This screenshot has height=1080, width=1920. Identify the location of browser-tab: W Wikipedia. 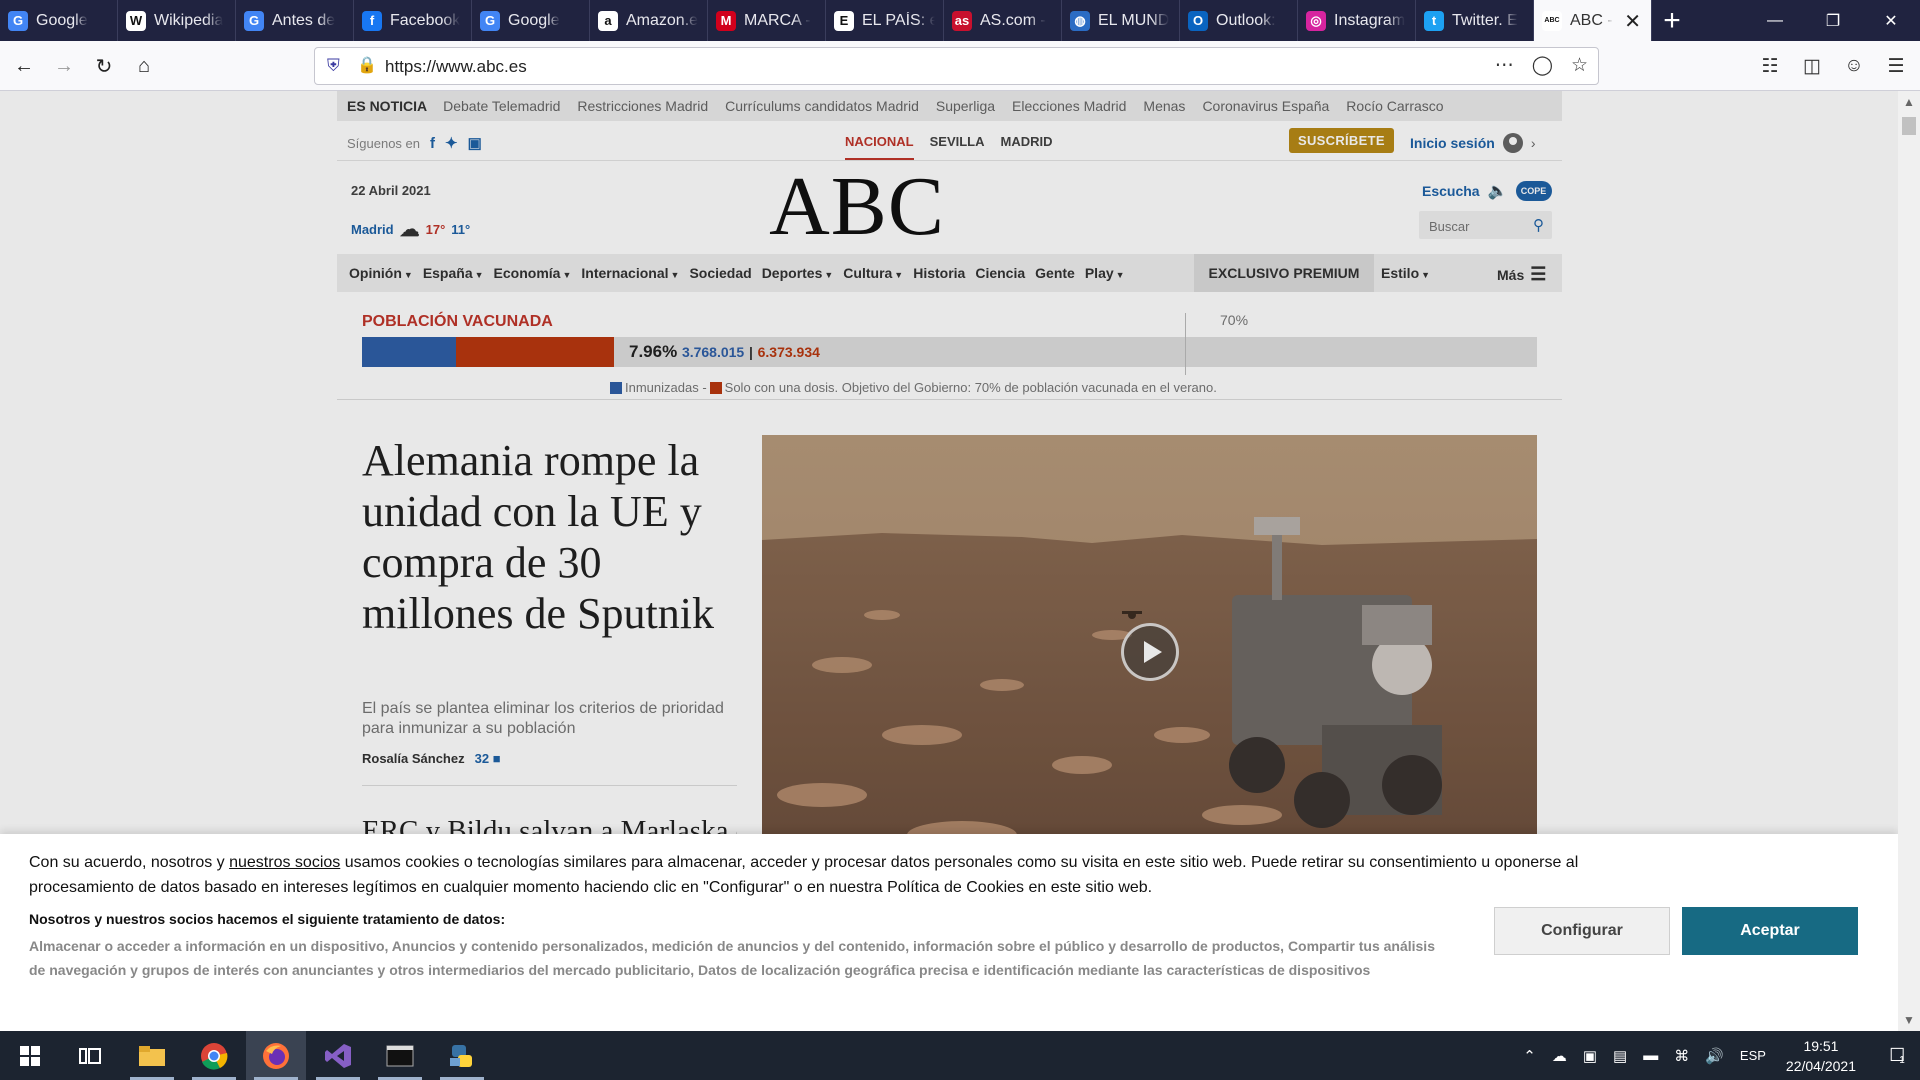
(177, 20).